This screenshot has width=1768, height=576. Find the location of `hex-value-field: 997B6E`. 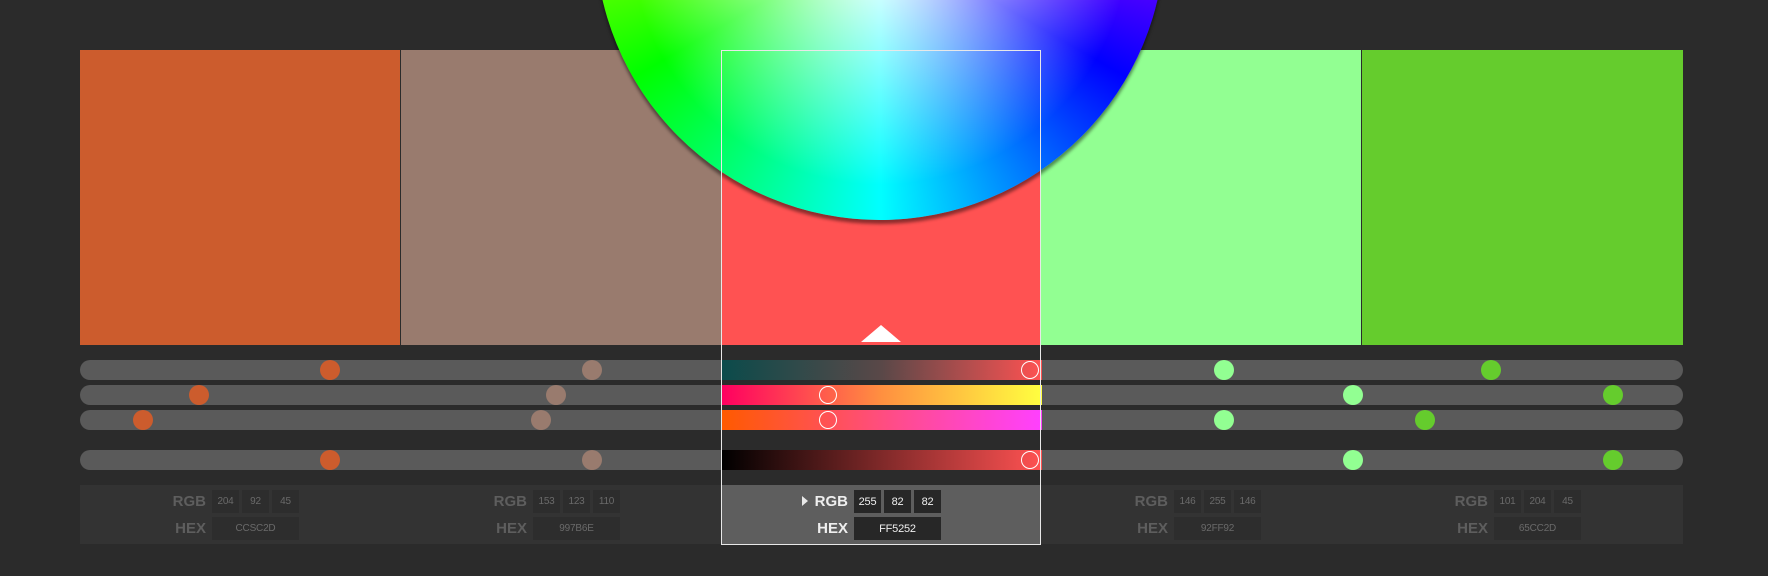

hex-value-field: 997B6E is located at coordinates (576, 528).